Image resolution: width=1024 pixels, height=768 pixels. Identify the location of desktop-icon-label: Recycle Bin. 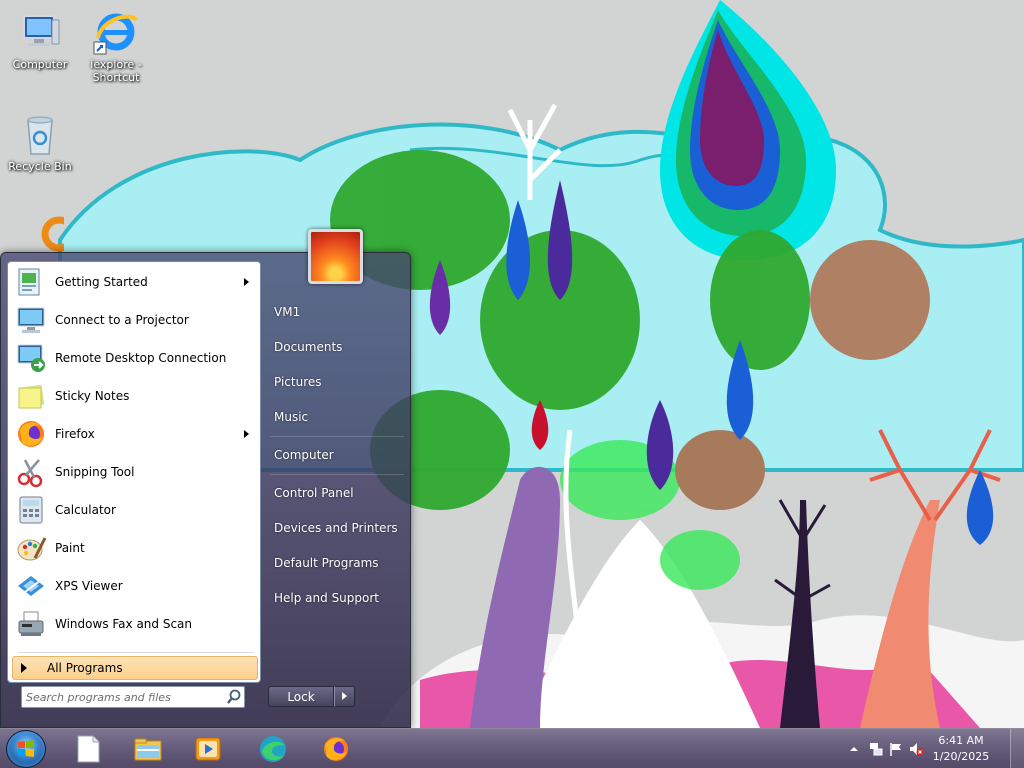
(40, 166).